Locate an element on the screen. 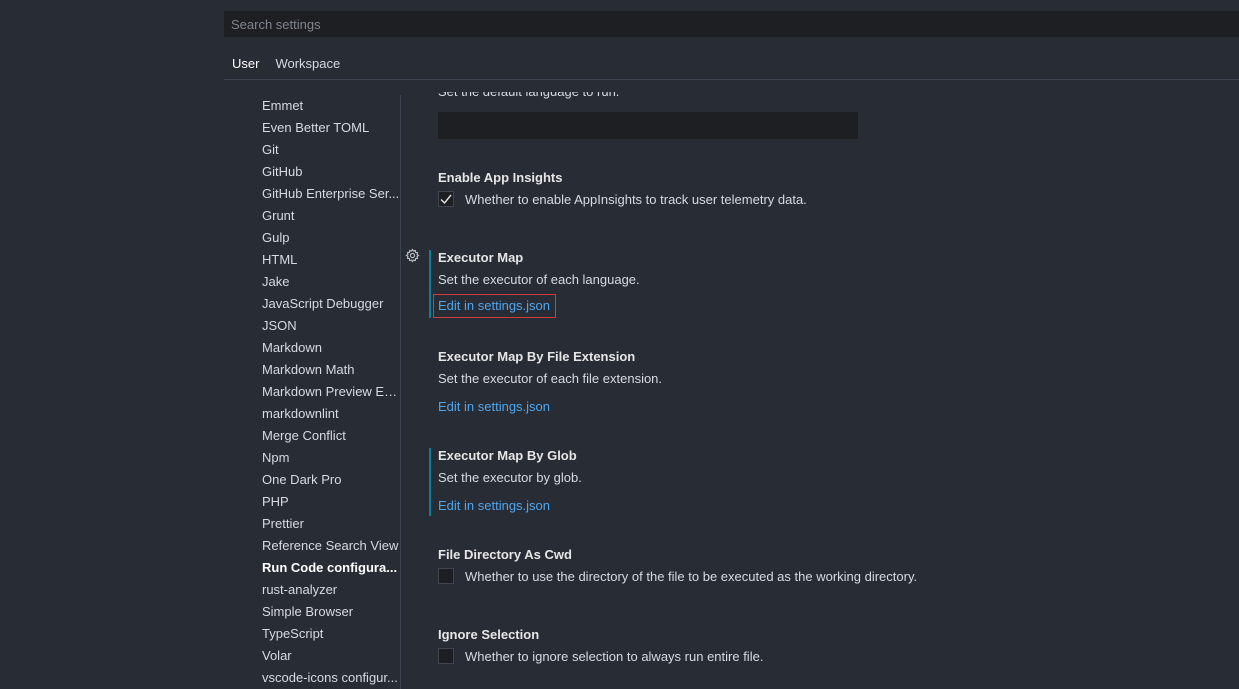  setting-title: Executor Map By Glob is located at coordinates (507, 455).